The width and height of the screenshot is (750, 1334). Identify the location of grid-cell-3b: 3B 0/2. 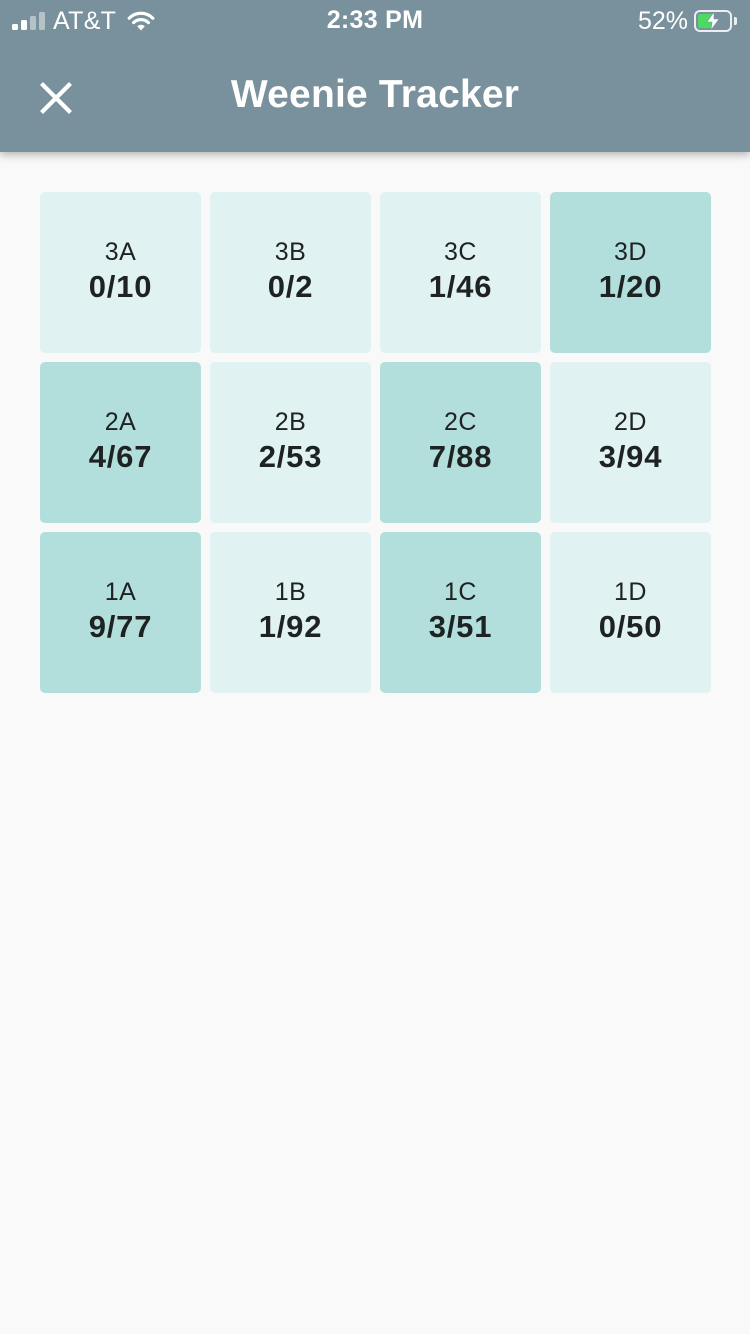
(290, 272).